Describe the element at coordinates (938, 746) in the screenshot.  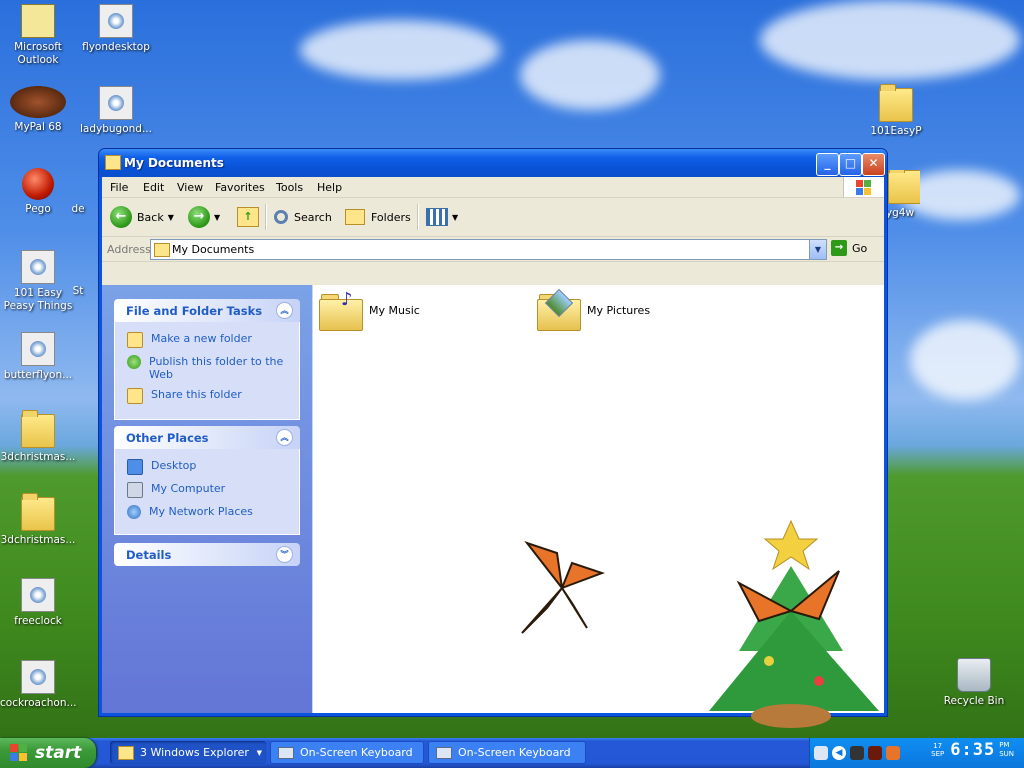
I see `clock-date-day: 17` at that location.